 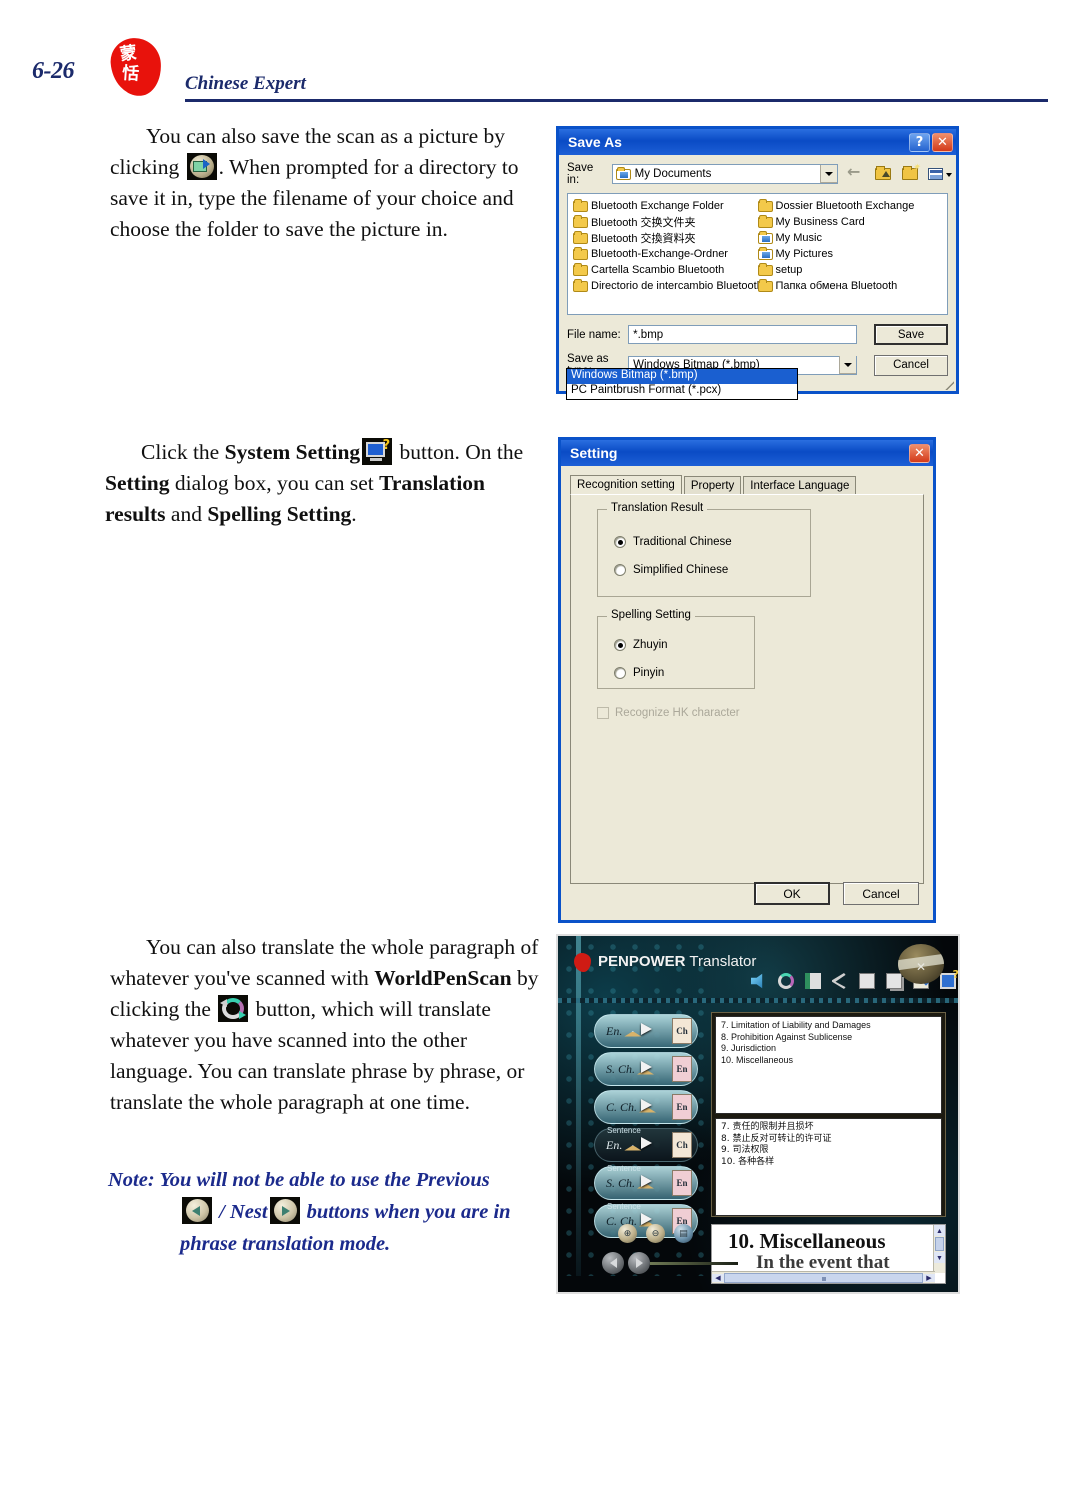 What do you see at coordinates (850, 270) in the screenshot?
I see `list-item: setup` at bounding box center [850, 270].